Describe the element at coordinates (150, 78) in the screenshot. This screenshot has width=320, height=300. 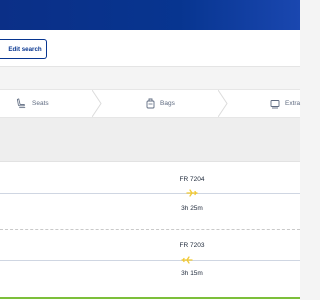
I see `spacer` at that location.